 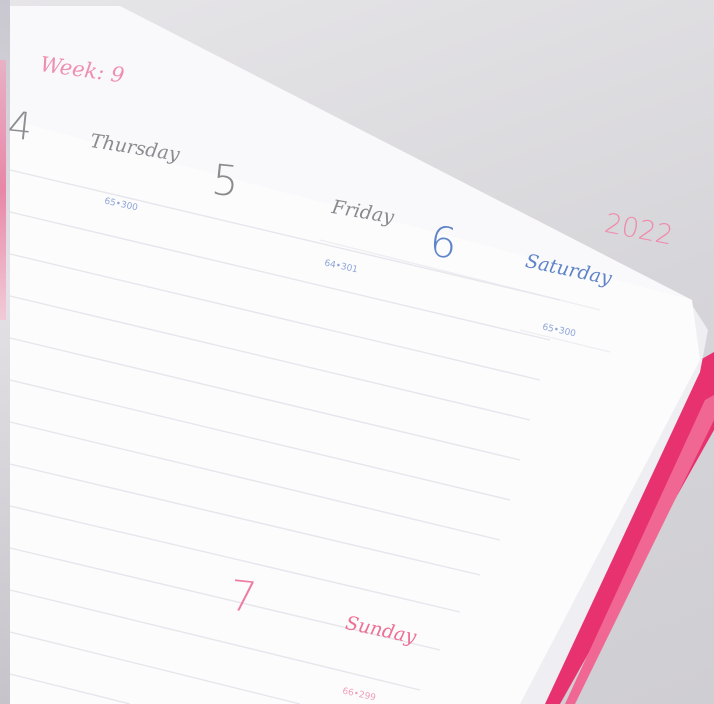 What do you see at coordinates (443, 242) in the screenshot?
I see `day-number-saturday: 6` at bounding box center [443, 242].